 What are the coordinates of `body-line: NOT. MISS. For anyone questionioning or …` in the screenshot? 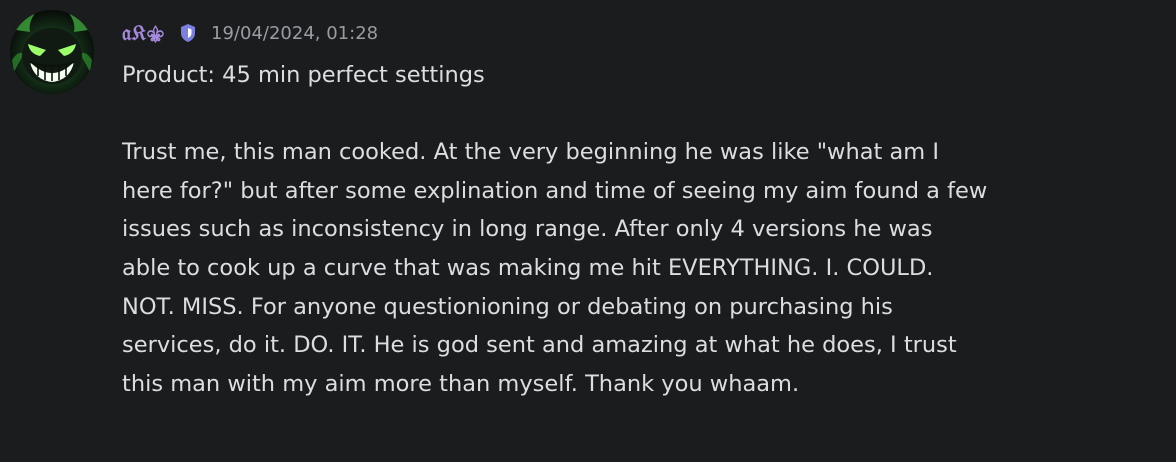 It's located at (507, 306).